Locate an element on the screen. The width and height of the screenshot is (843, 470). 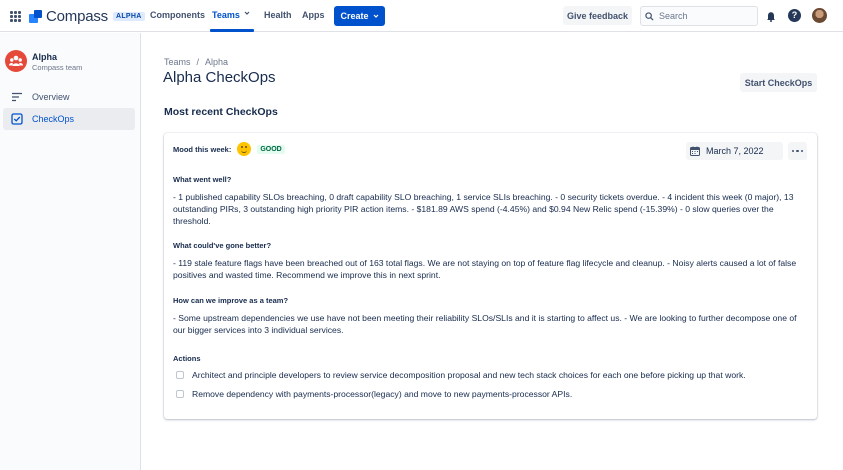
team-name: Alpha is located at coordinates (45, 57).